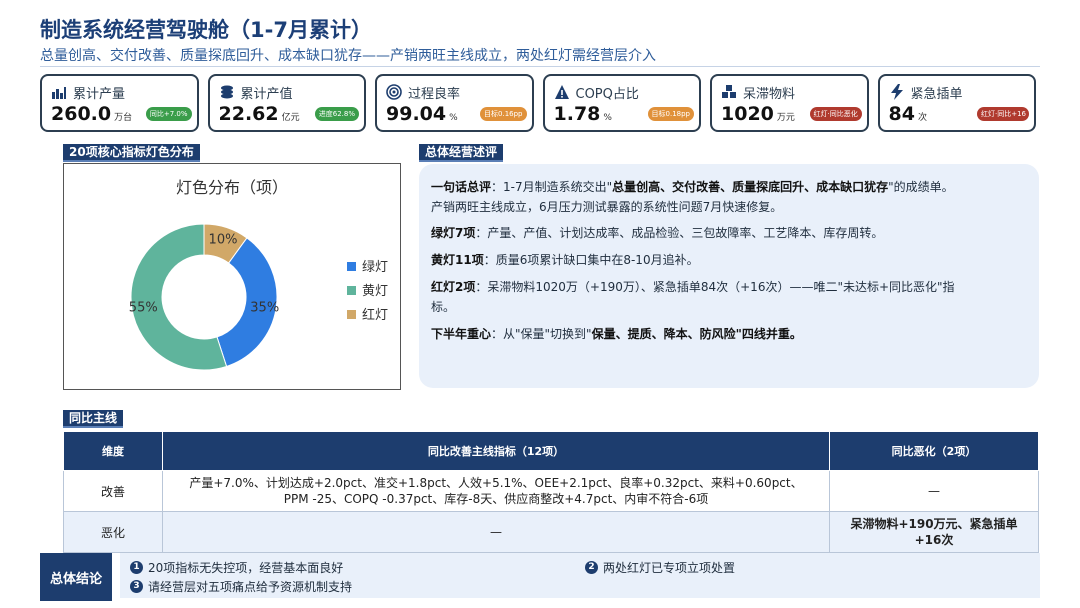 This screenshot has height=608, width=1080. I want to click on status-badge: 红灯·同比恶化, so click(835, 114).